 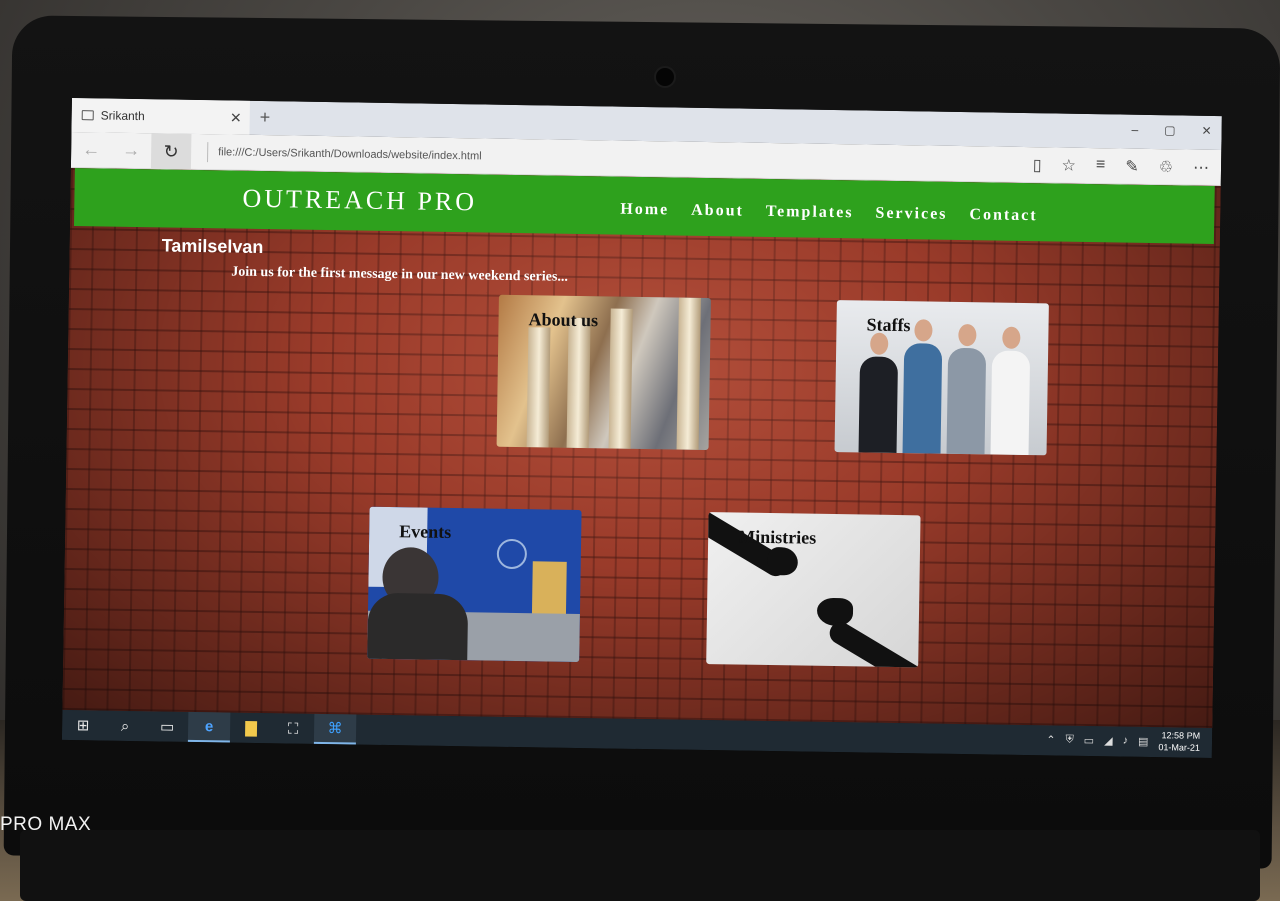 I want to click on nav-about: About, so click(x=717, y=211).